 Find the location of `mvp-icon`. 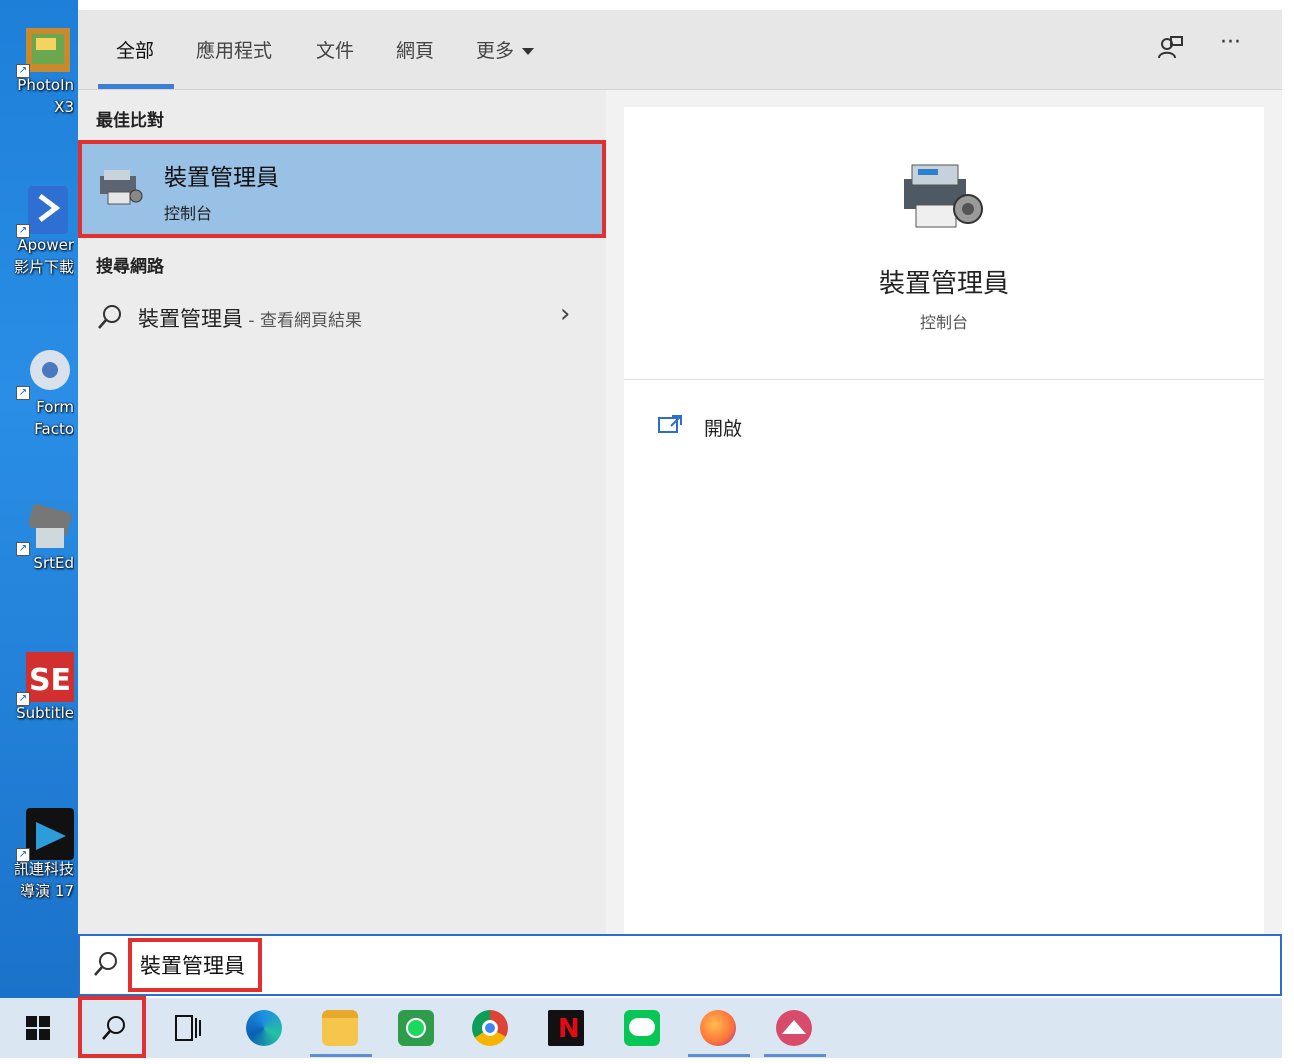

mvp-icon is located at coordinates (794, 1028).